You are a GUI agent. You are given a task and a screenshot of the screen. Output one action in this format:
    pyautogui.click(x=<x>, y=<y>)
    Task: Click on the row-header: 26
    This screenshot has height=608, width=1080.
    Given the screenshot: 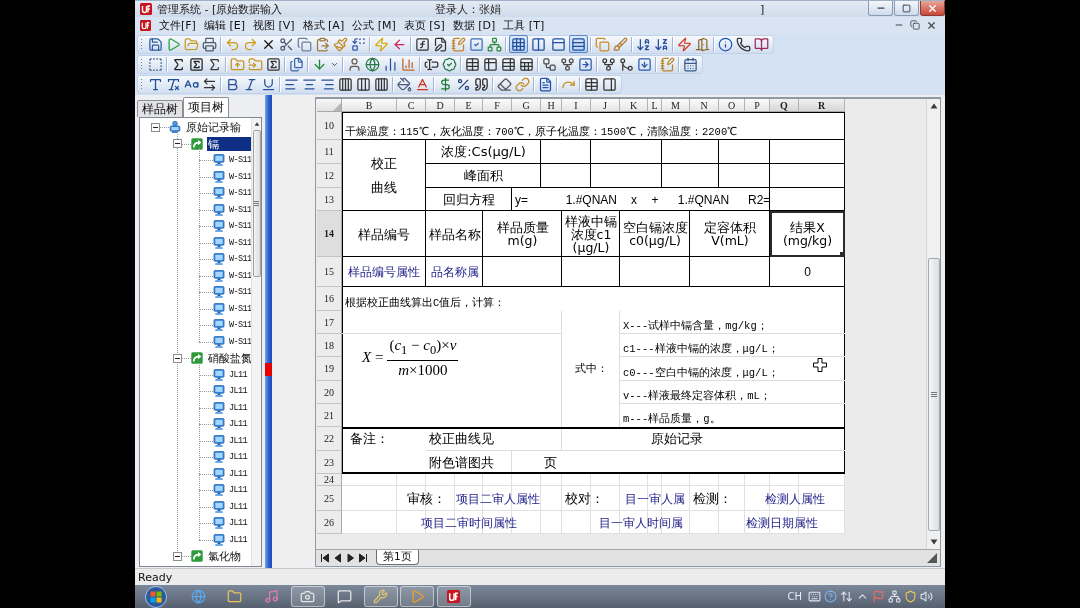 What is the action you would take?
    pyautogui.click(x=329, y=522)
    